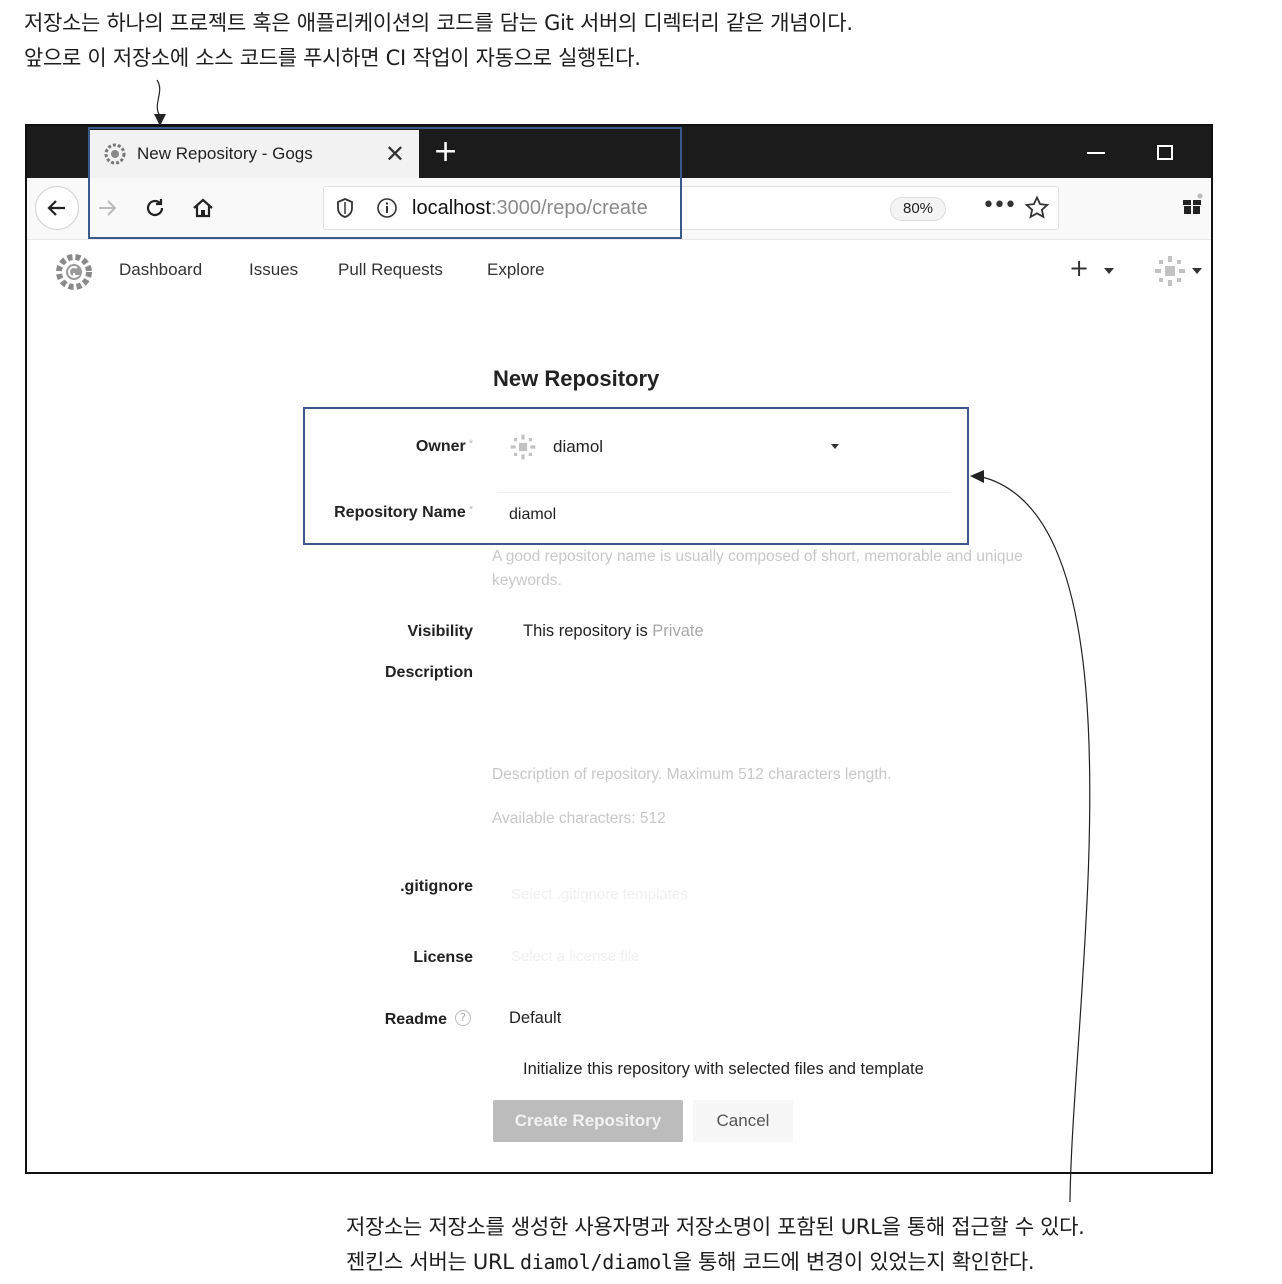 The height and width of the screenshot is (1284, 1282). I want to click on highlight-box-tab-url, so click(385, 183).